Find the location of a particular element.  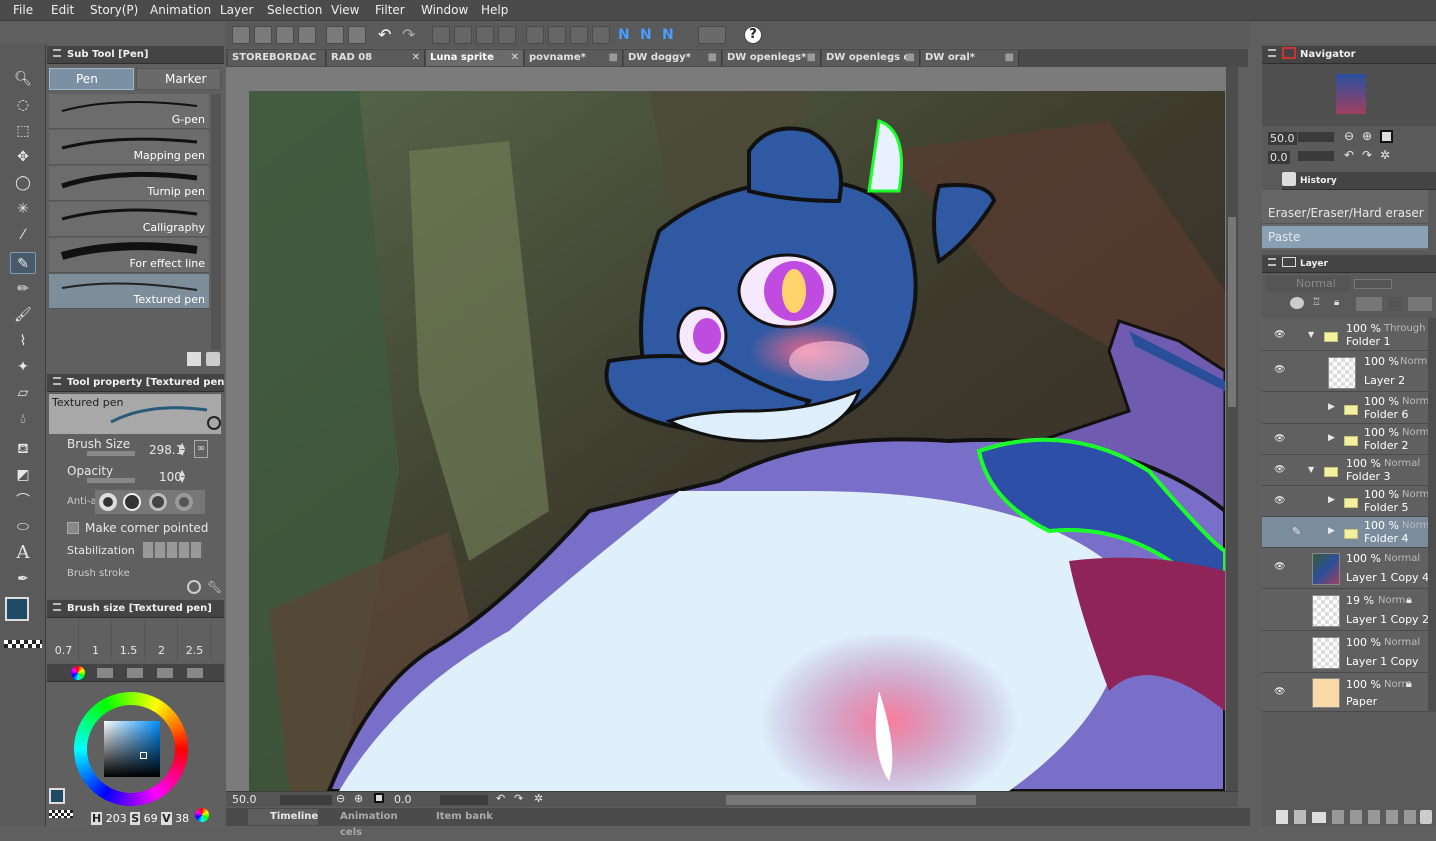

move-tool-icon: ◌ is located at coordinates (23, 105).